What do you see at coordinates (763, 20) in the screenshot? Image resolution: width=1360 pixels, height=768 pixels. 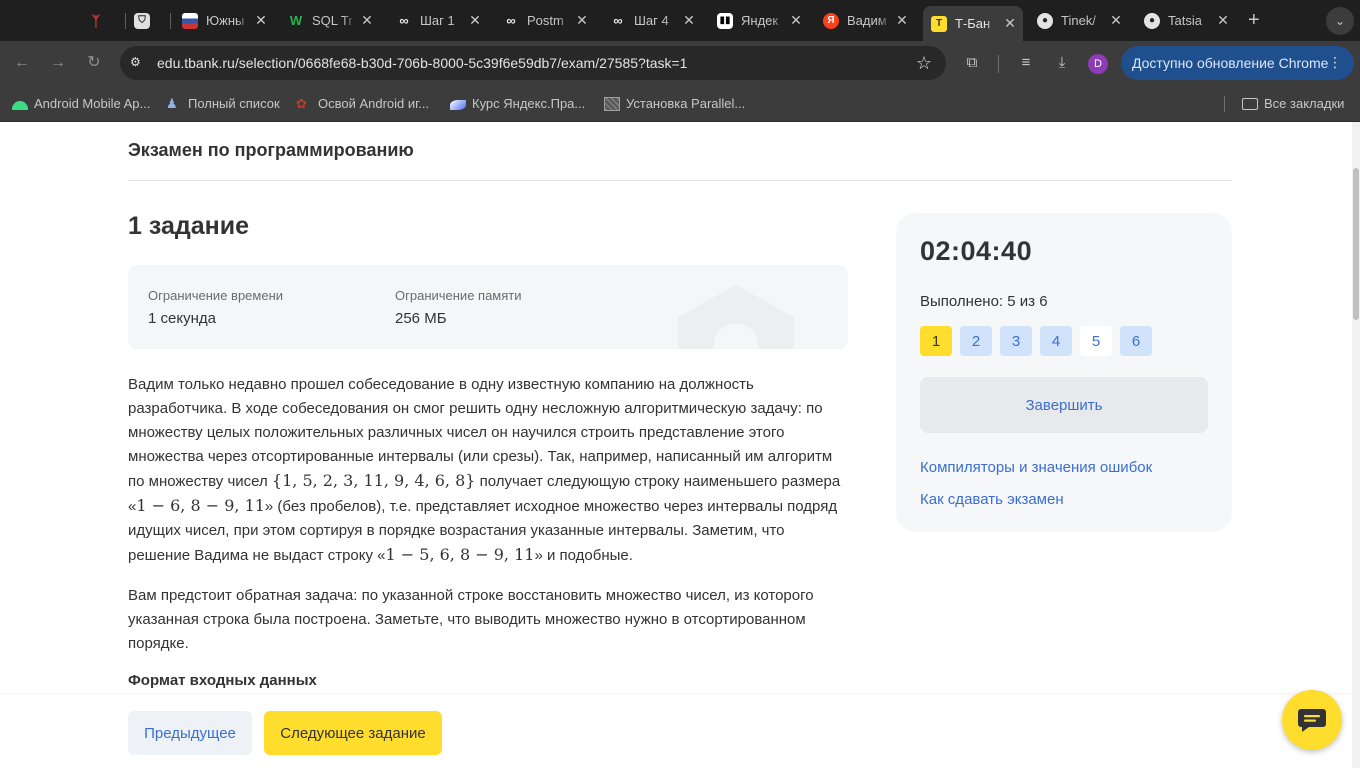 I see `tab-7: ▮▮ Яндек ✕` at bounding box center [763, 20].